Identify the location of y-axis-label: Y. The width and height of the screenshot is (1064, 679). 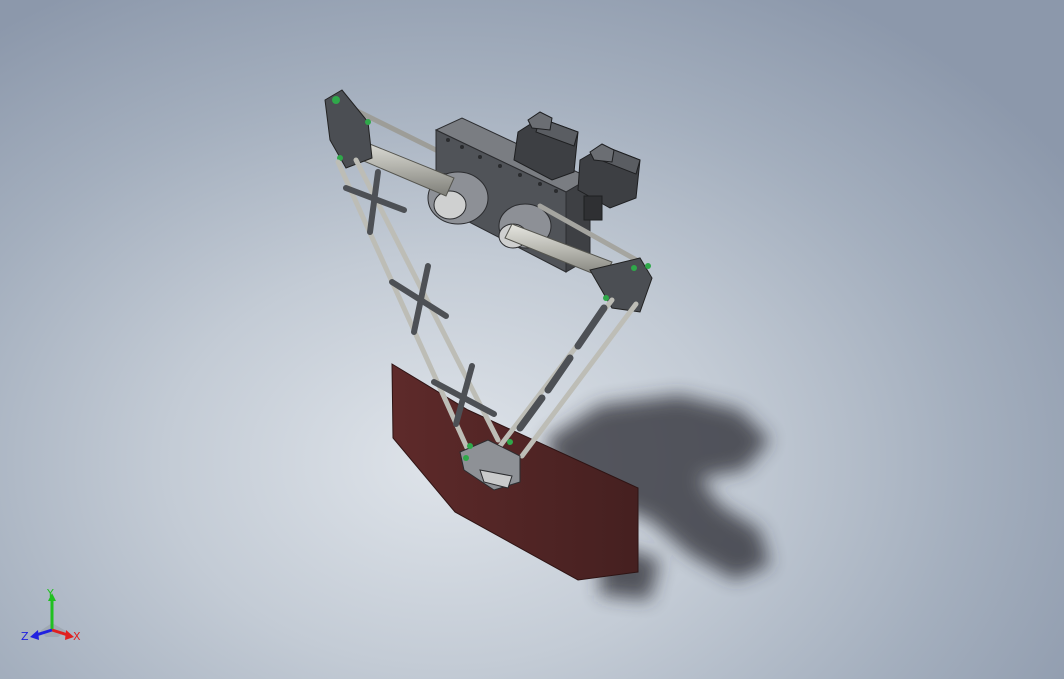
(50, 593).